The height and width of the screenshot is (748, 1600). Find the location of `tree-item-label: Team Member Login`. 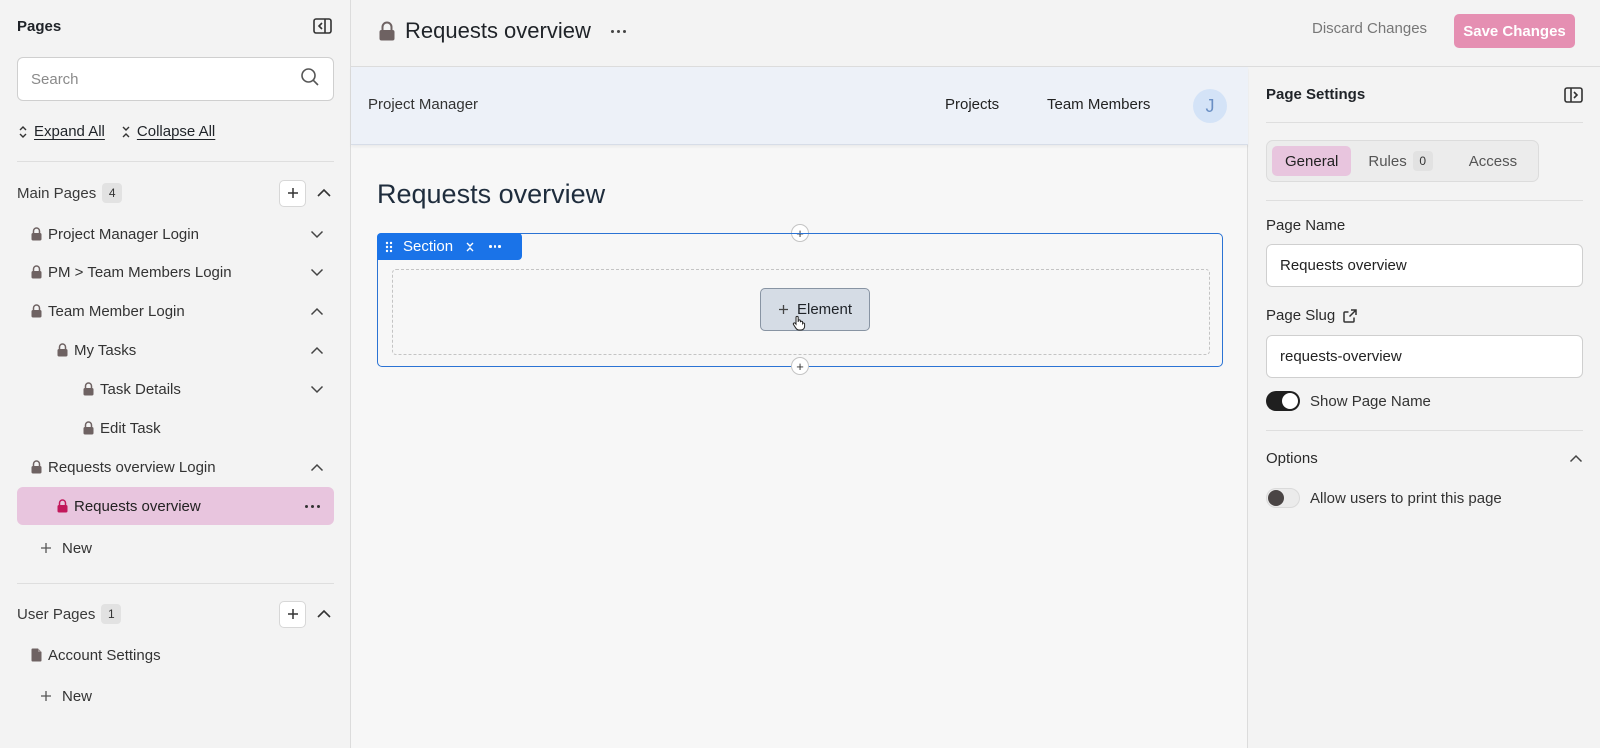

tree-item-label: Team Member Login is located at coordinates (116, 311).